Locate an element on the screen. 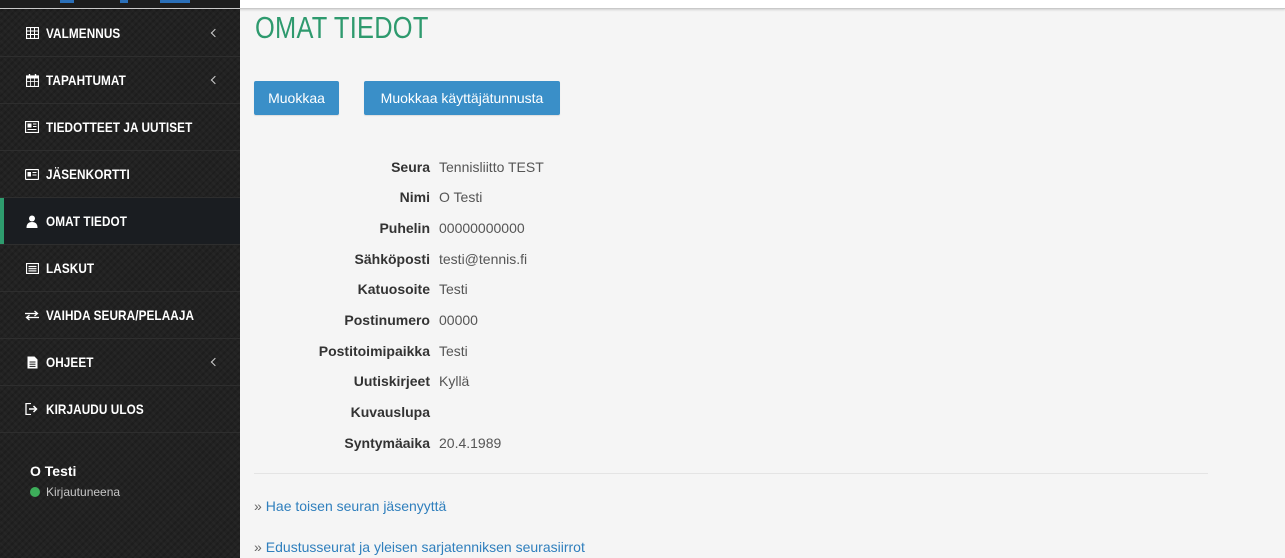  info-row-seura: Seura Tennisliitto TEST is located at coordinates (590, 167).